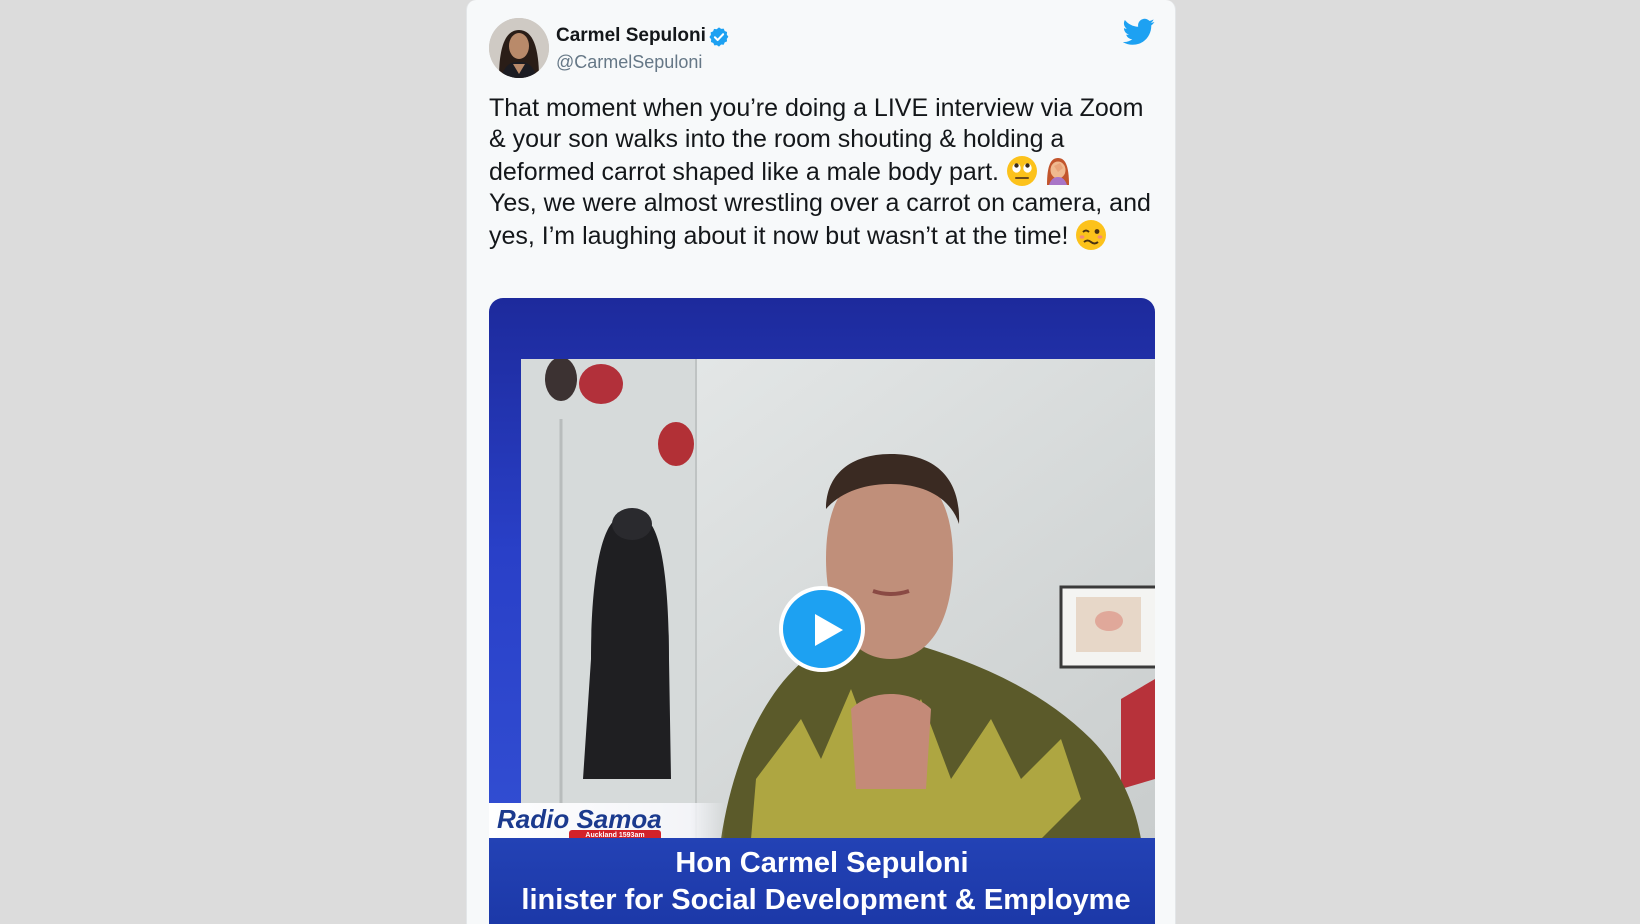 The image size is (1640, 924). Describe the element at coordinates (719, 37) in the screenshot. I see `verified-badge-icon` at that location.